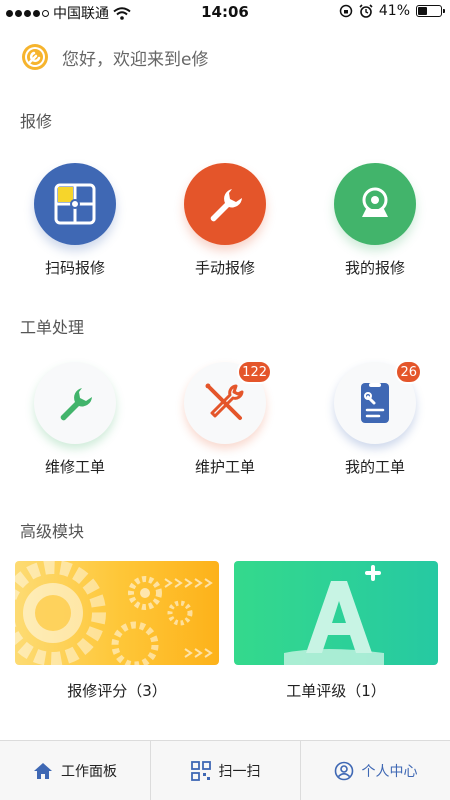 The height and width of the screenshot is (800, 450). I want to click on clipboard-icon, so click(375, 403).